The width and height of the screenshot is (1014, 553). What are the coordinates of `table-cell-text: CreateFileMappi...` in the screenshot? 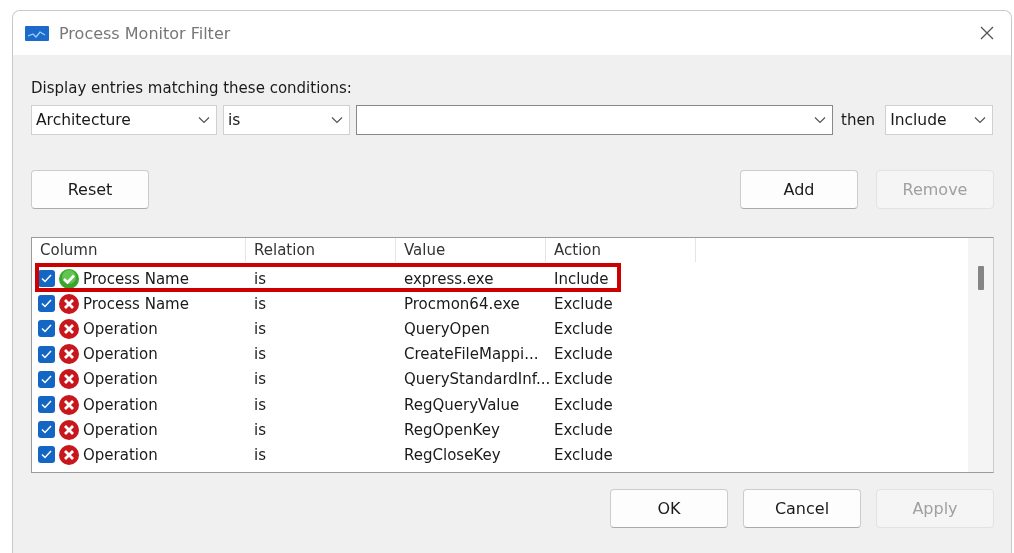 It's located at (471, 354).